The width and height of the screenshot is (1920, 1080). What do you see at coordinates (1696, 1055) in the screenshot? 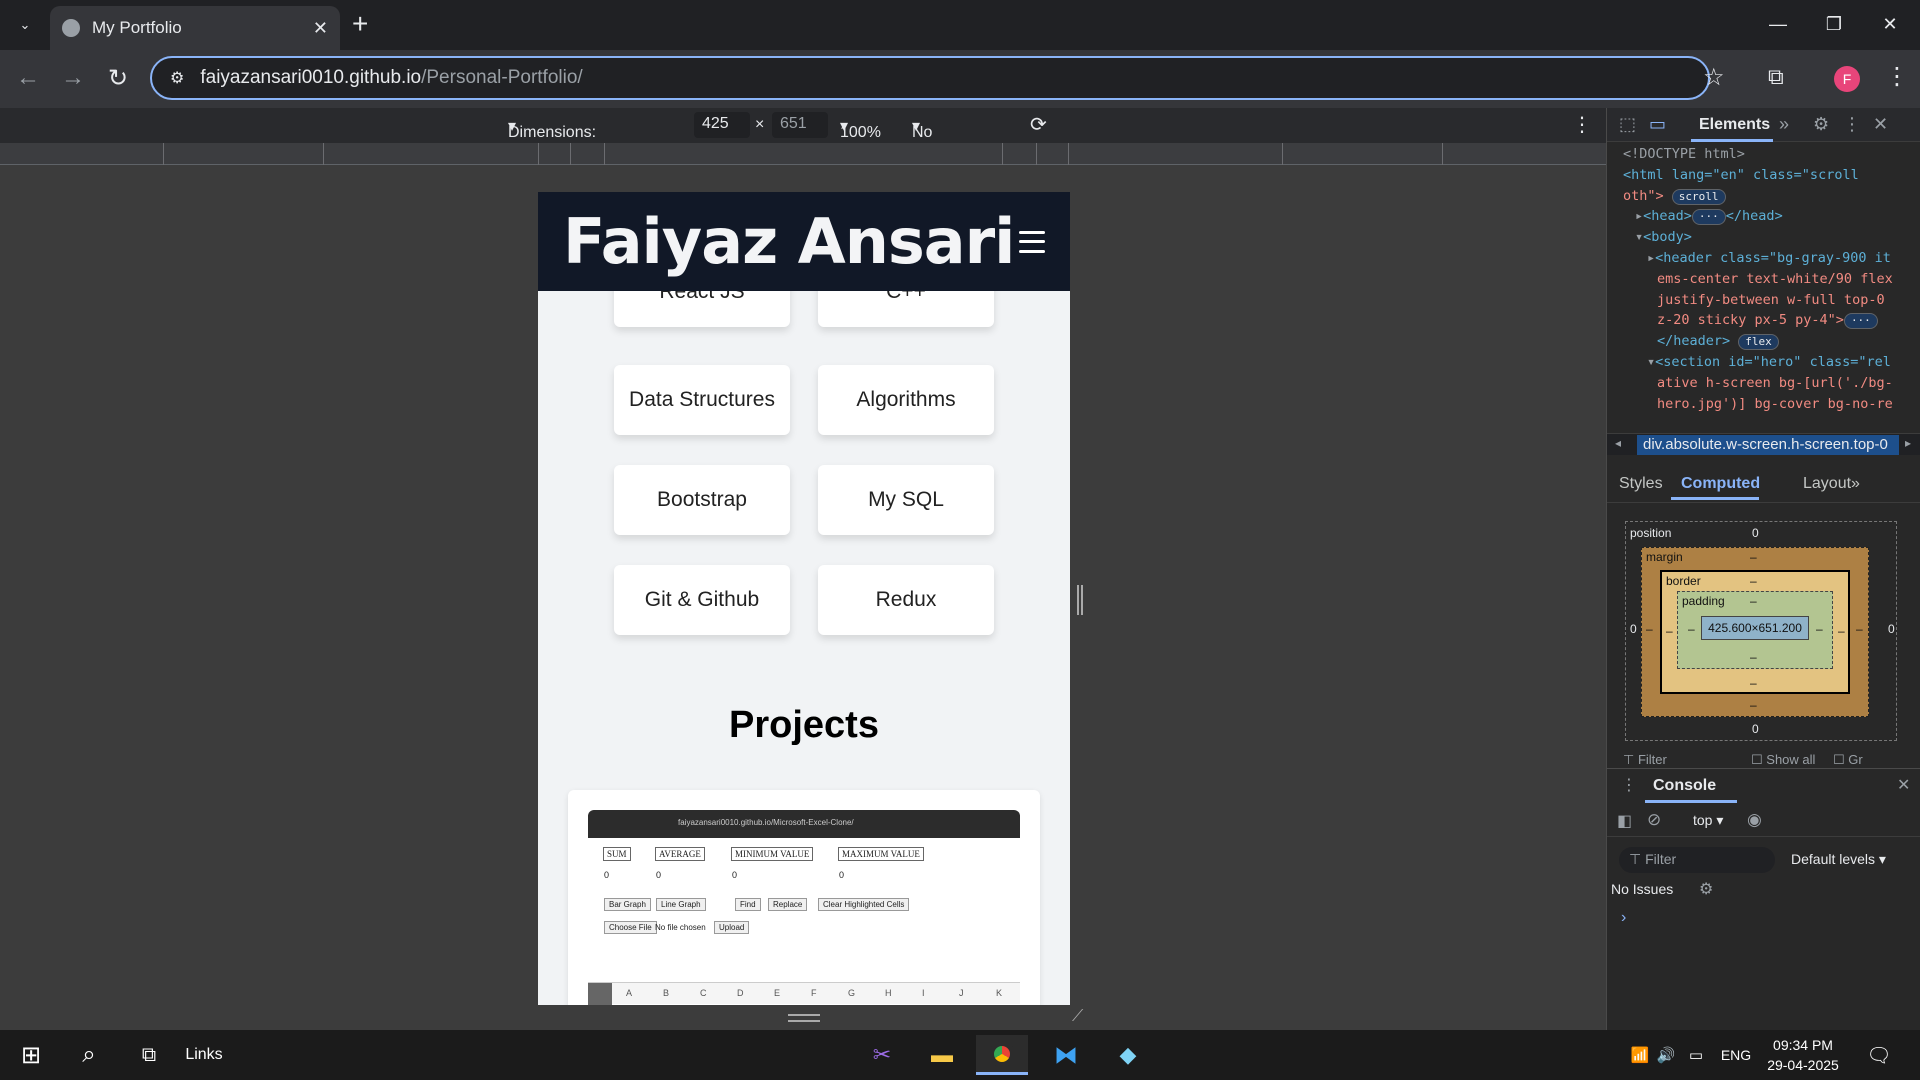
I see `battery-icon: ▭` at bounding box center [1696, 1055].